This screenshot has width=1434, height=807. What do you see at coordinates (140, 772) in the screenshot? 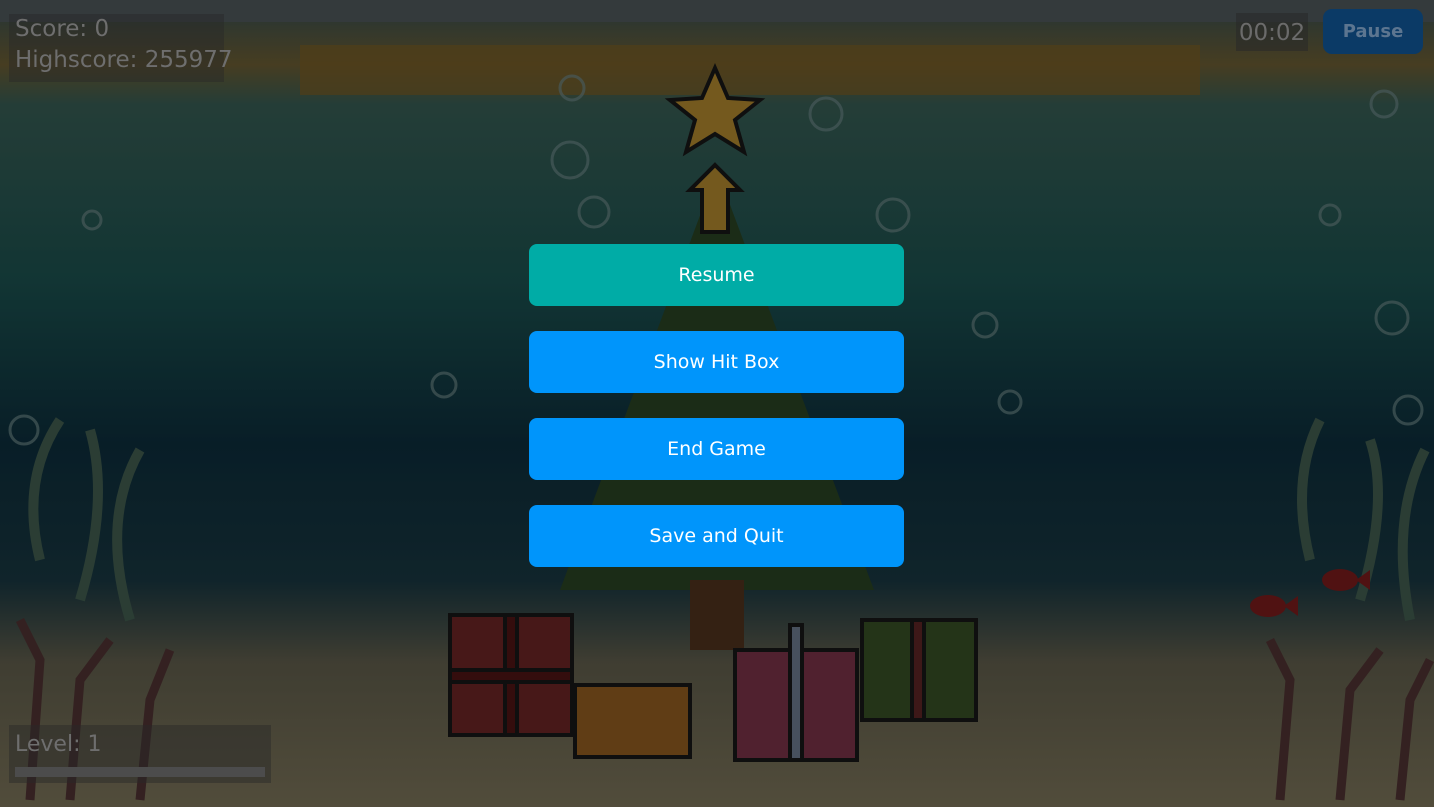
I see `level-progress-bar` at bounding box center [140, 772].